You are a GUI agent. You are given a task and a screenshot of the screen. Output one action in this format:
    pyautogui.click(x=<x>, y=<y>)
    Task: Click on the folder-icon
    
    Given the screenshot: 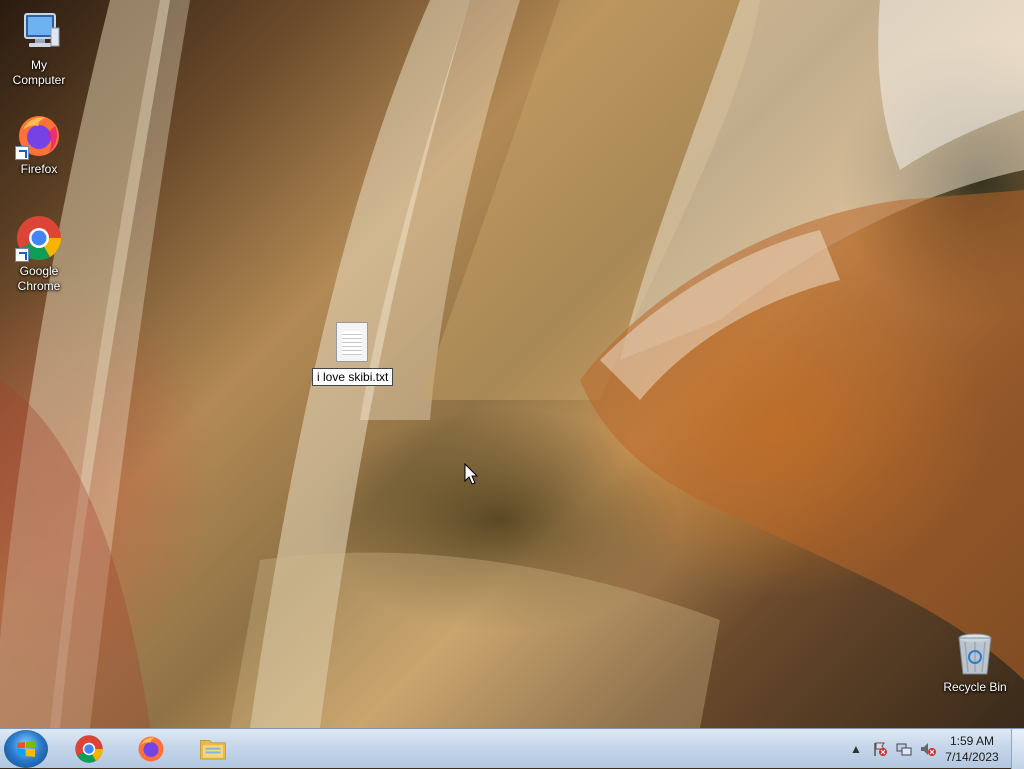 What is the action you would take?
    pyautogui.click(x=213, y=749)
    